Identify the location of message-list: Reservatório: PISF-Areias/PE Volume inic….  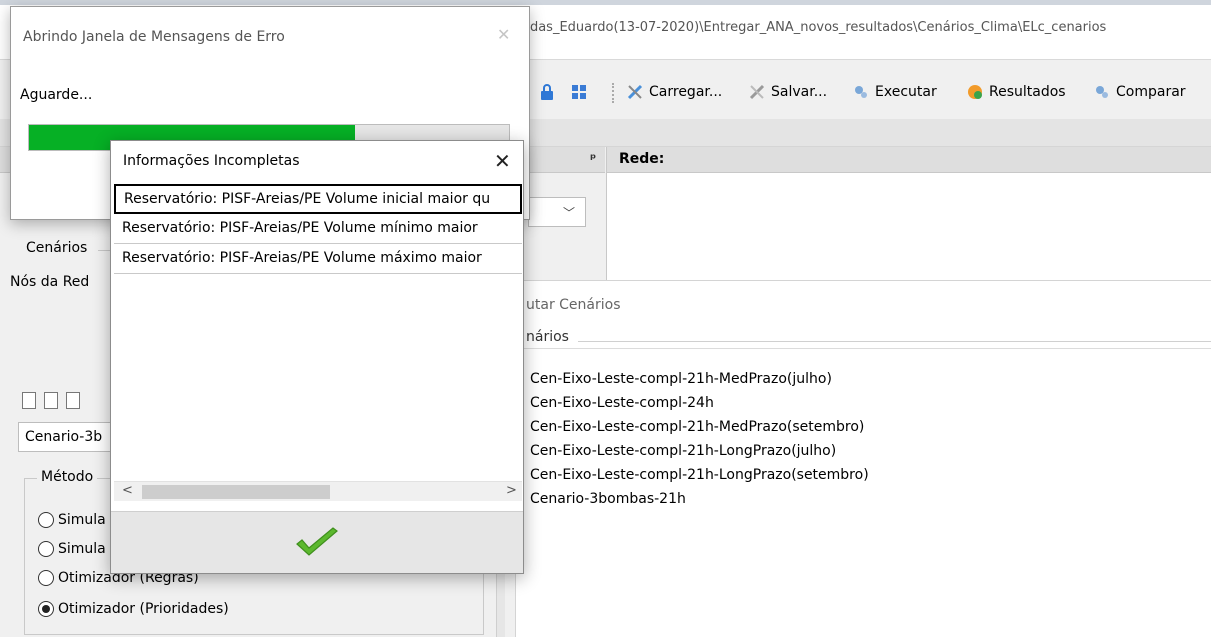
(318, 232).